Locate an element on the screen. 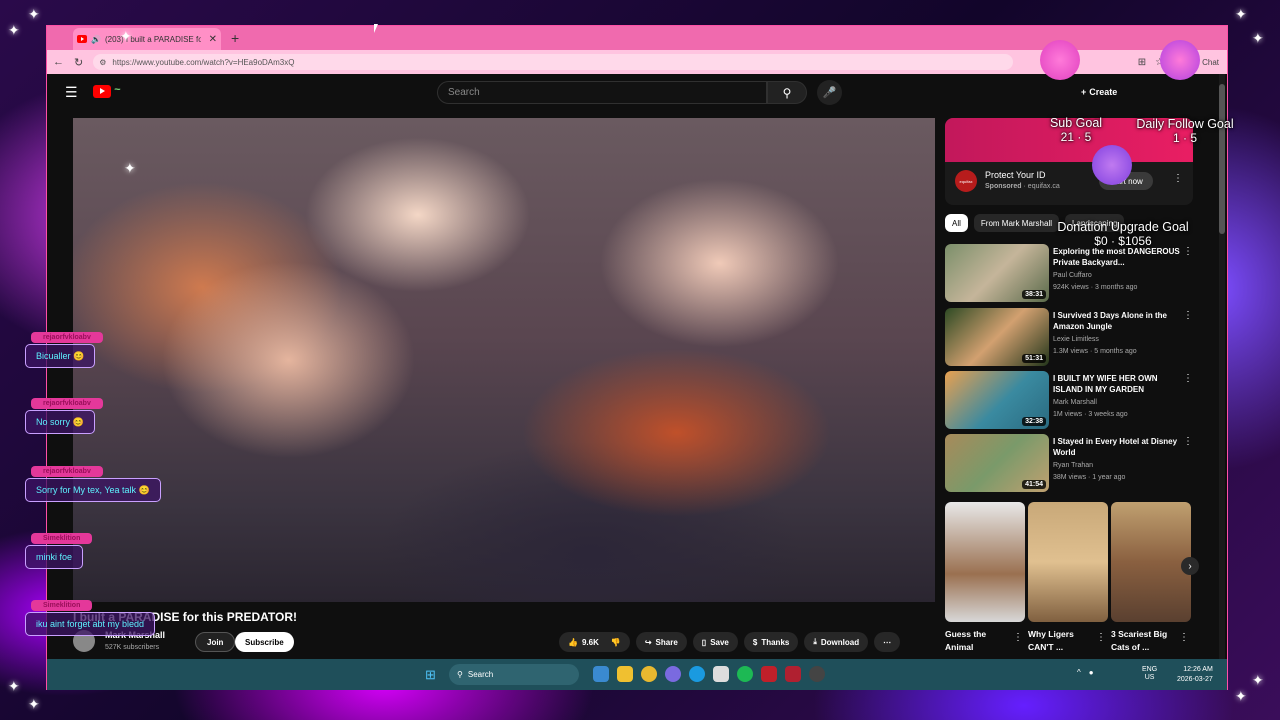 The image size is (1280, 720). page-scrollbar is located at coordinates (1222, 366).